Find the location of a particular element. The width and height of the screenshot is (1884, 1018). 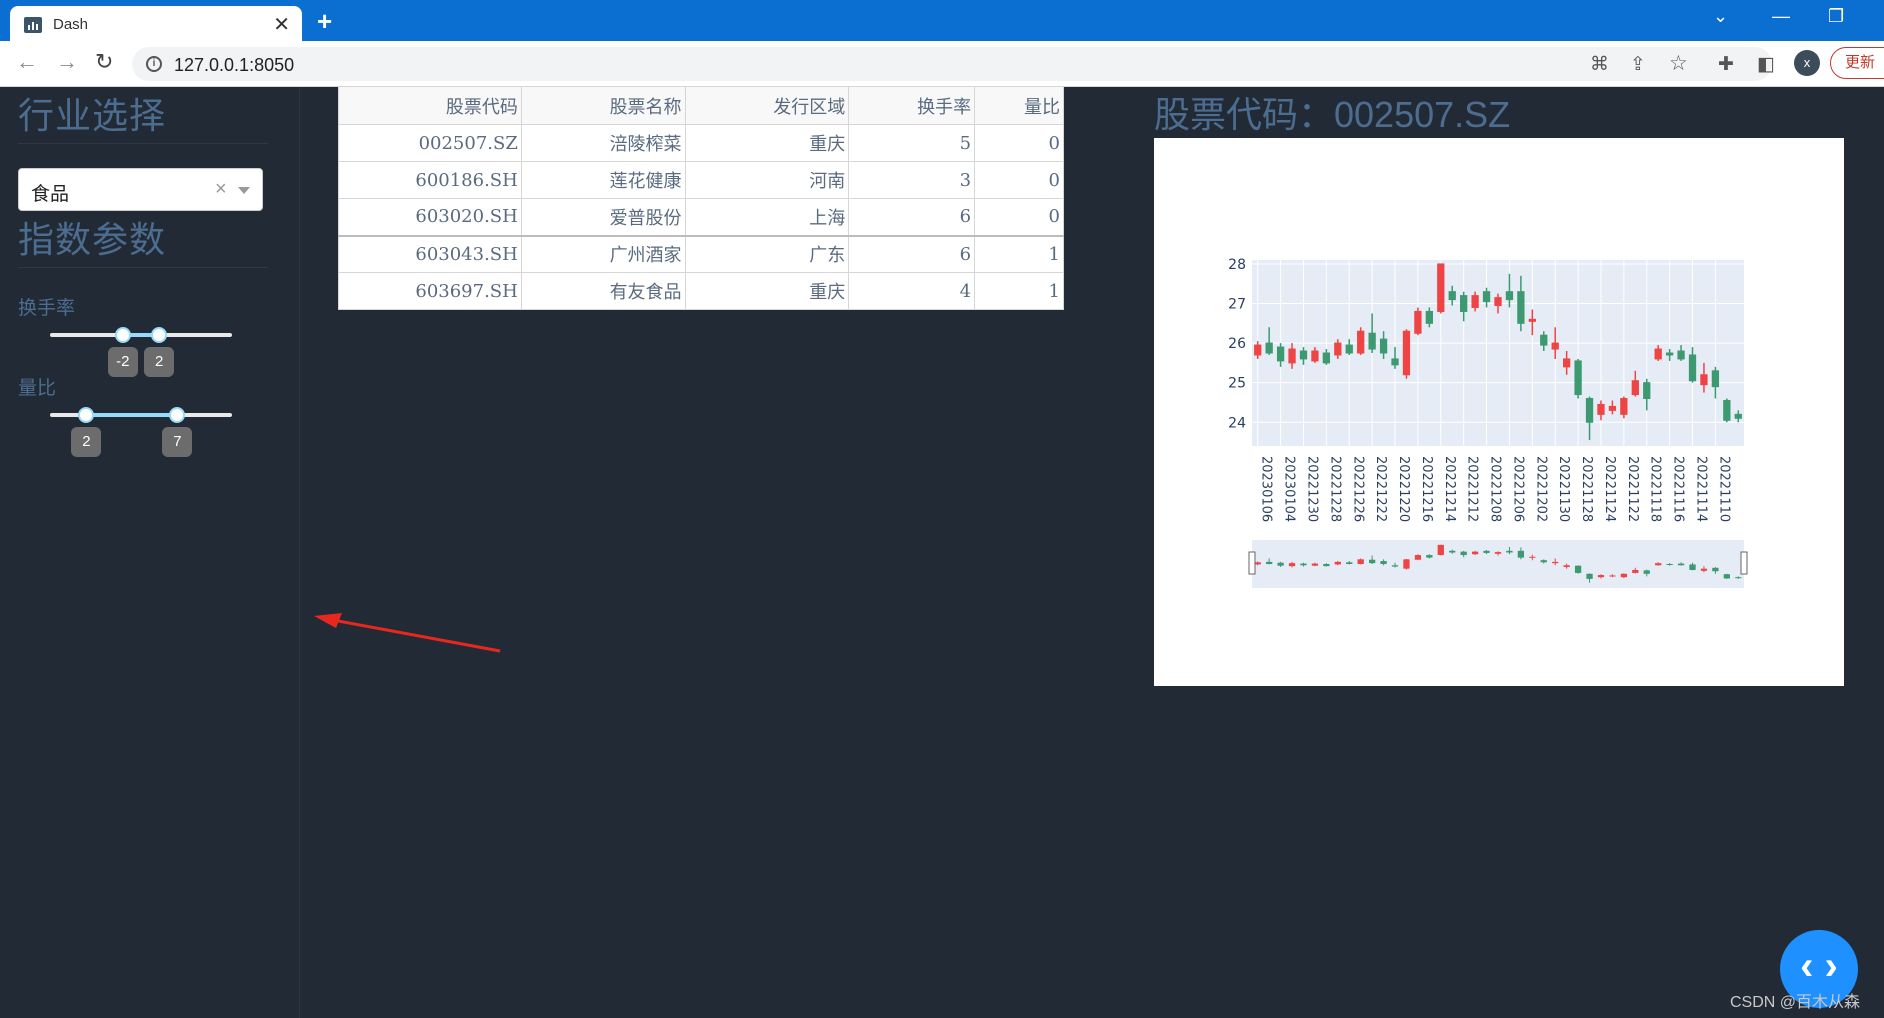

x-tick-label: 20230104 is located at coordinates (1289, 489).